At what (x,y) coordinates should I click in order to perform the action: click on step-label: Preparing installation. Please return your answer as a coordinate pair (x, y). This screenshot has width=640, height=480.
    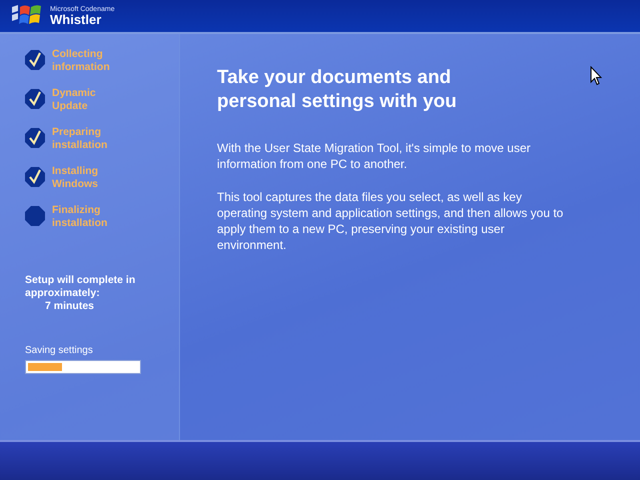
    Looking at the image, I should click on (80, 139).